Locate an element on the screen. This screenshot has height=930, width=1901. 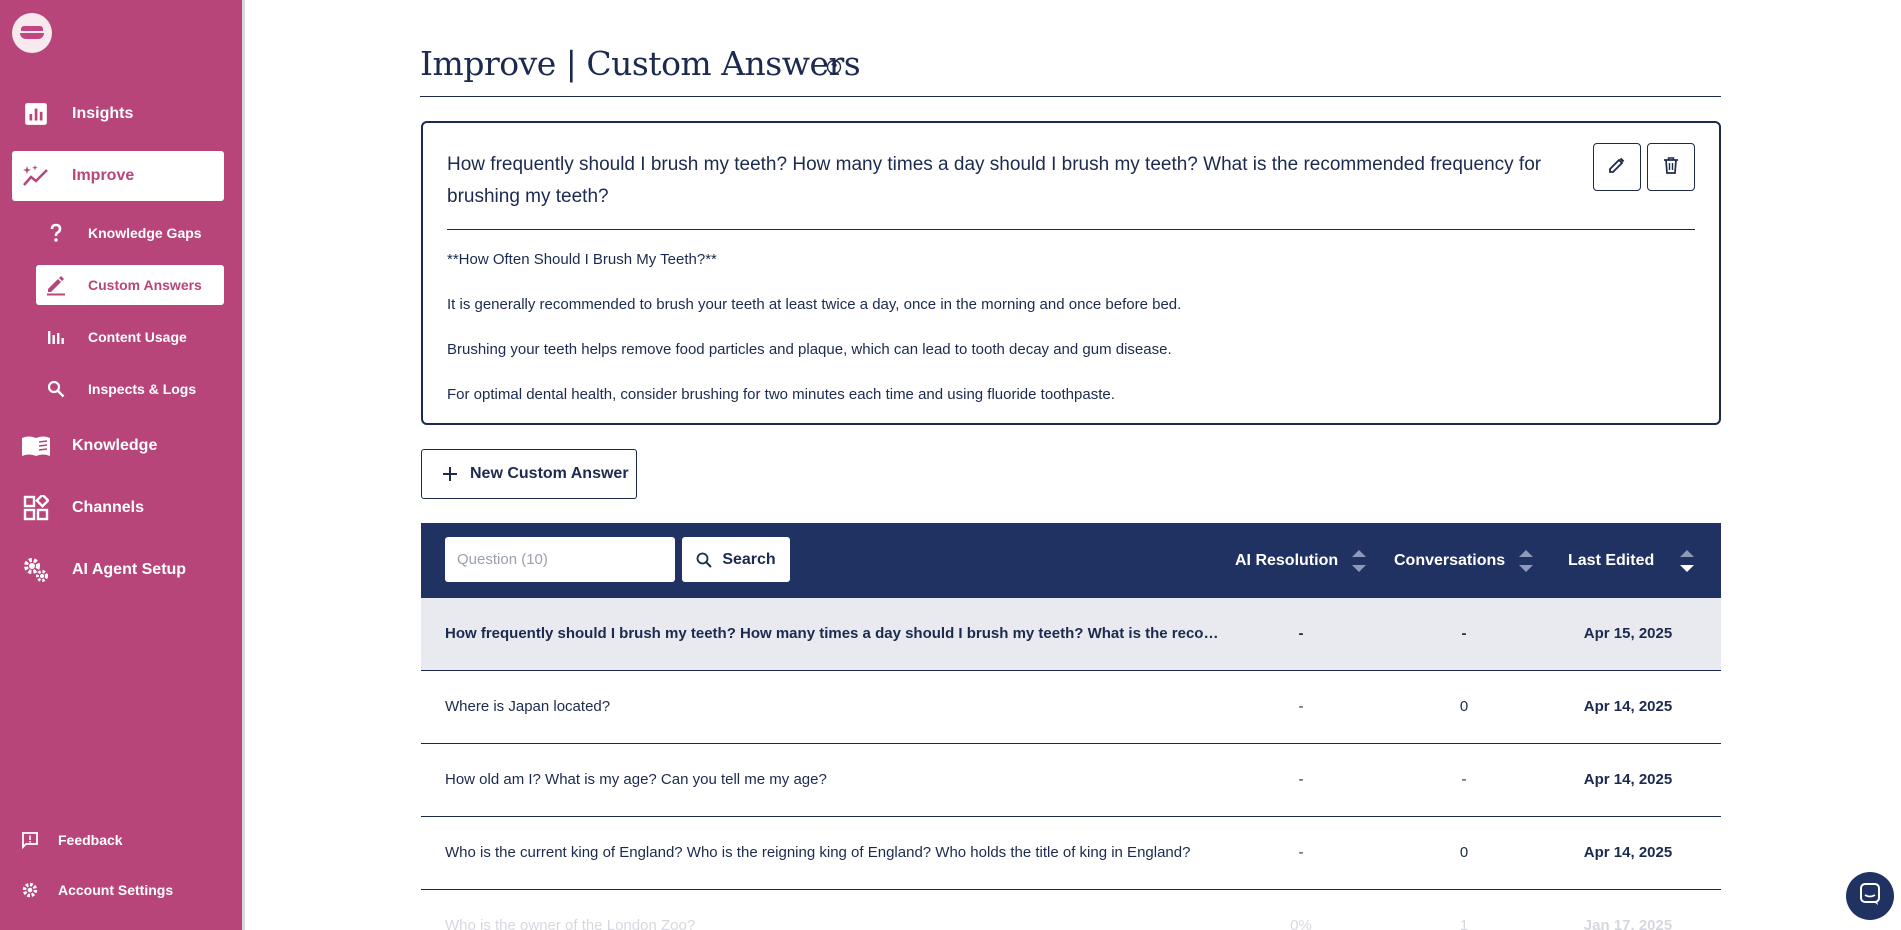
nav-channels-label: Channels is located at coordinates (108, 507).